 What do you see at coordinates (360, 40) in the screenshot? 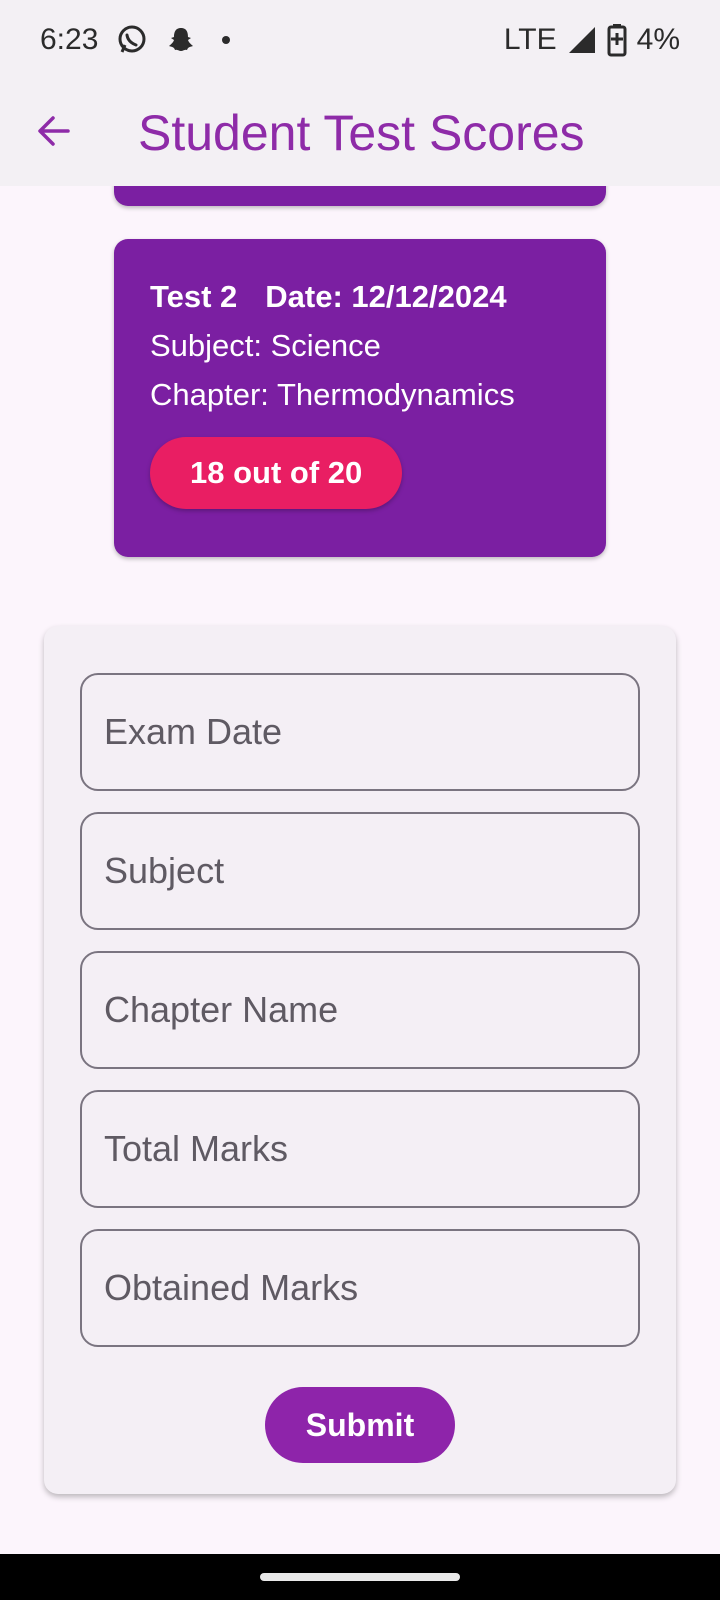
I see `status-bar: 6:23 LTE 4%` at bounding box center [360, 40].